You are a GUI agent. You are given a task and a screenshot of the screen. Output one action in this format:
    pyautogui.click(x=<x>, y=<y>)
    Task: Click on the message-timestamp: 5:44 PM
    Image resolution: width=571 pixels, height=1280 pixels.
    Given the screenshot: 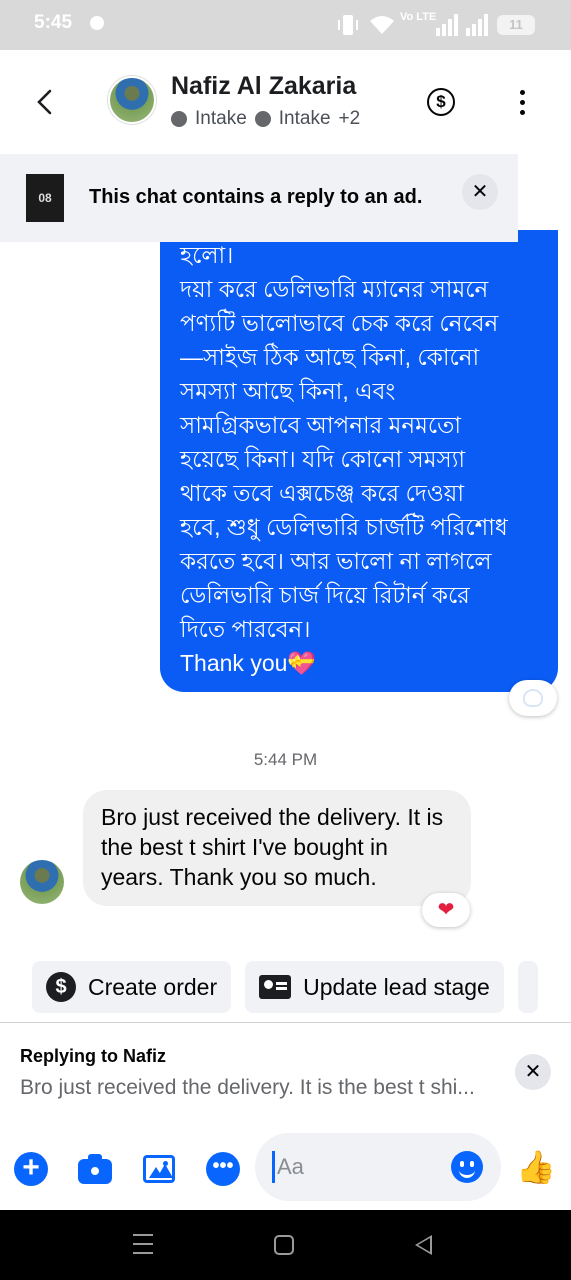 What is the action you would take?
    pyautogui.click(x=285, y=759)
    